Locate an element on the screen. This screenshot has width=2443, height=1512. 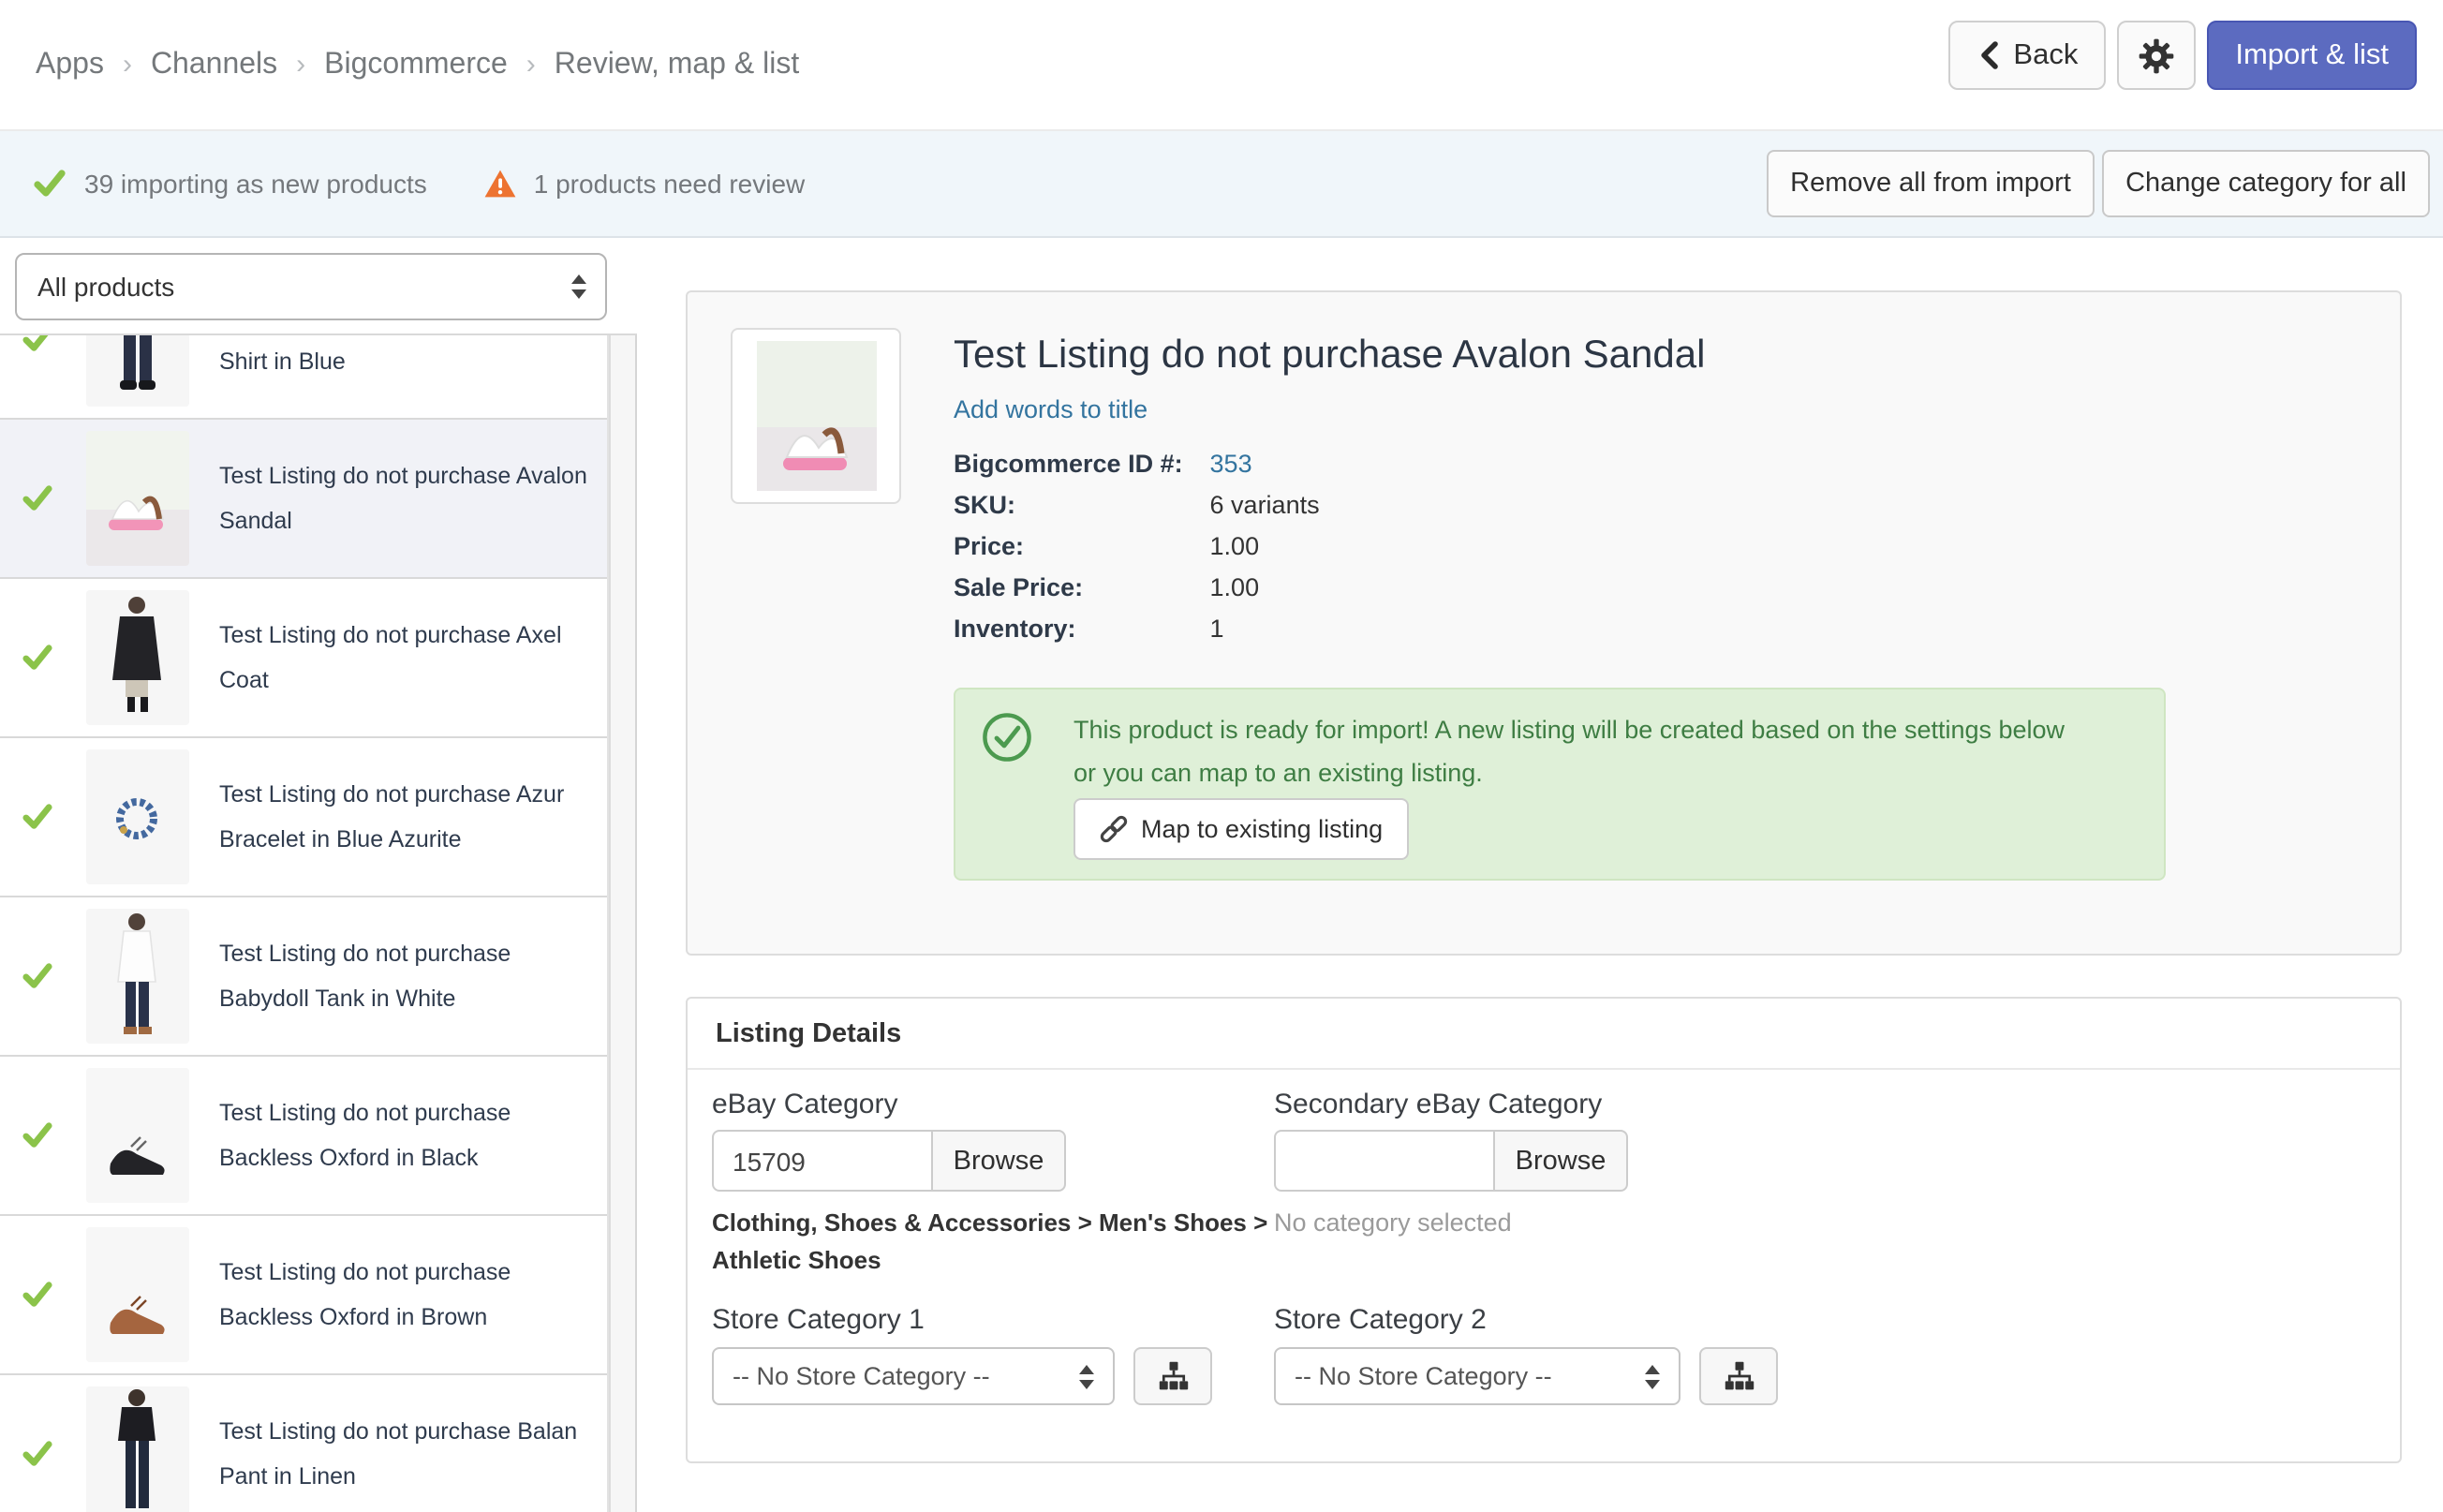
product-title: Test Listing do not purchase Axel Coat is located at coordinates (390, 657).